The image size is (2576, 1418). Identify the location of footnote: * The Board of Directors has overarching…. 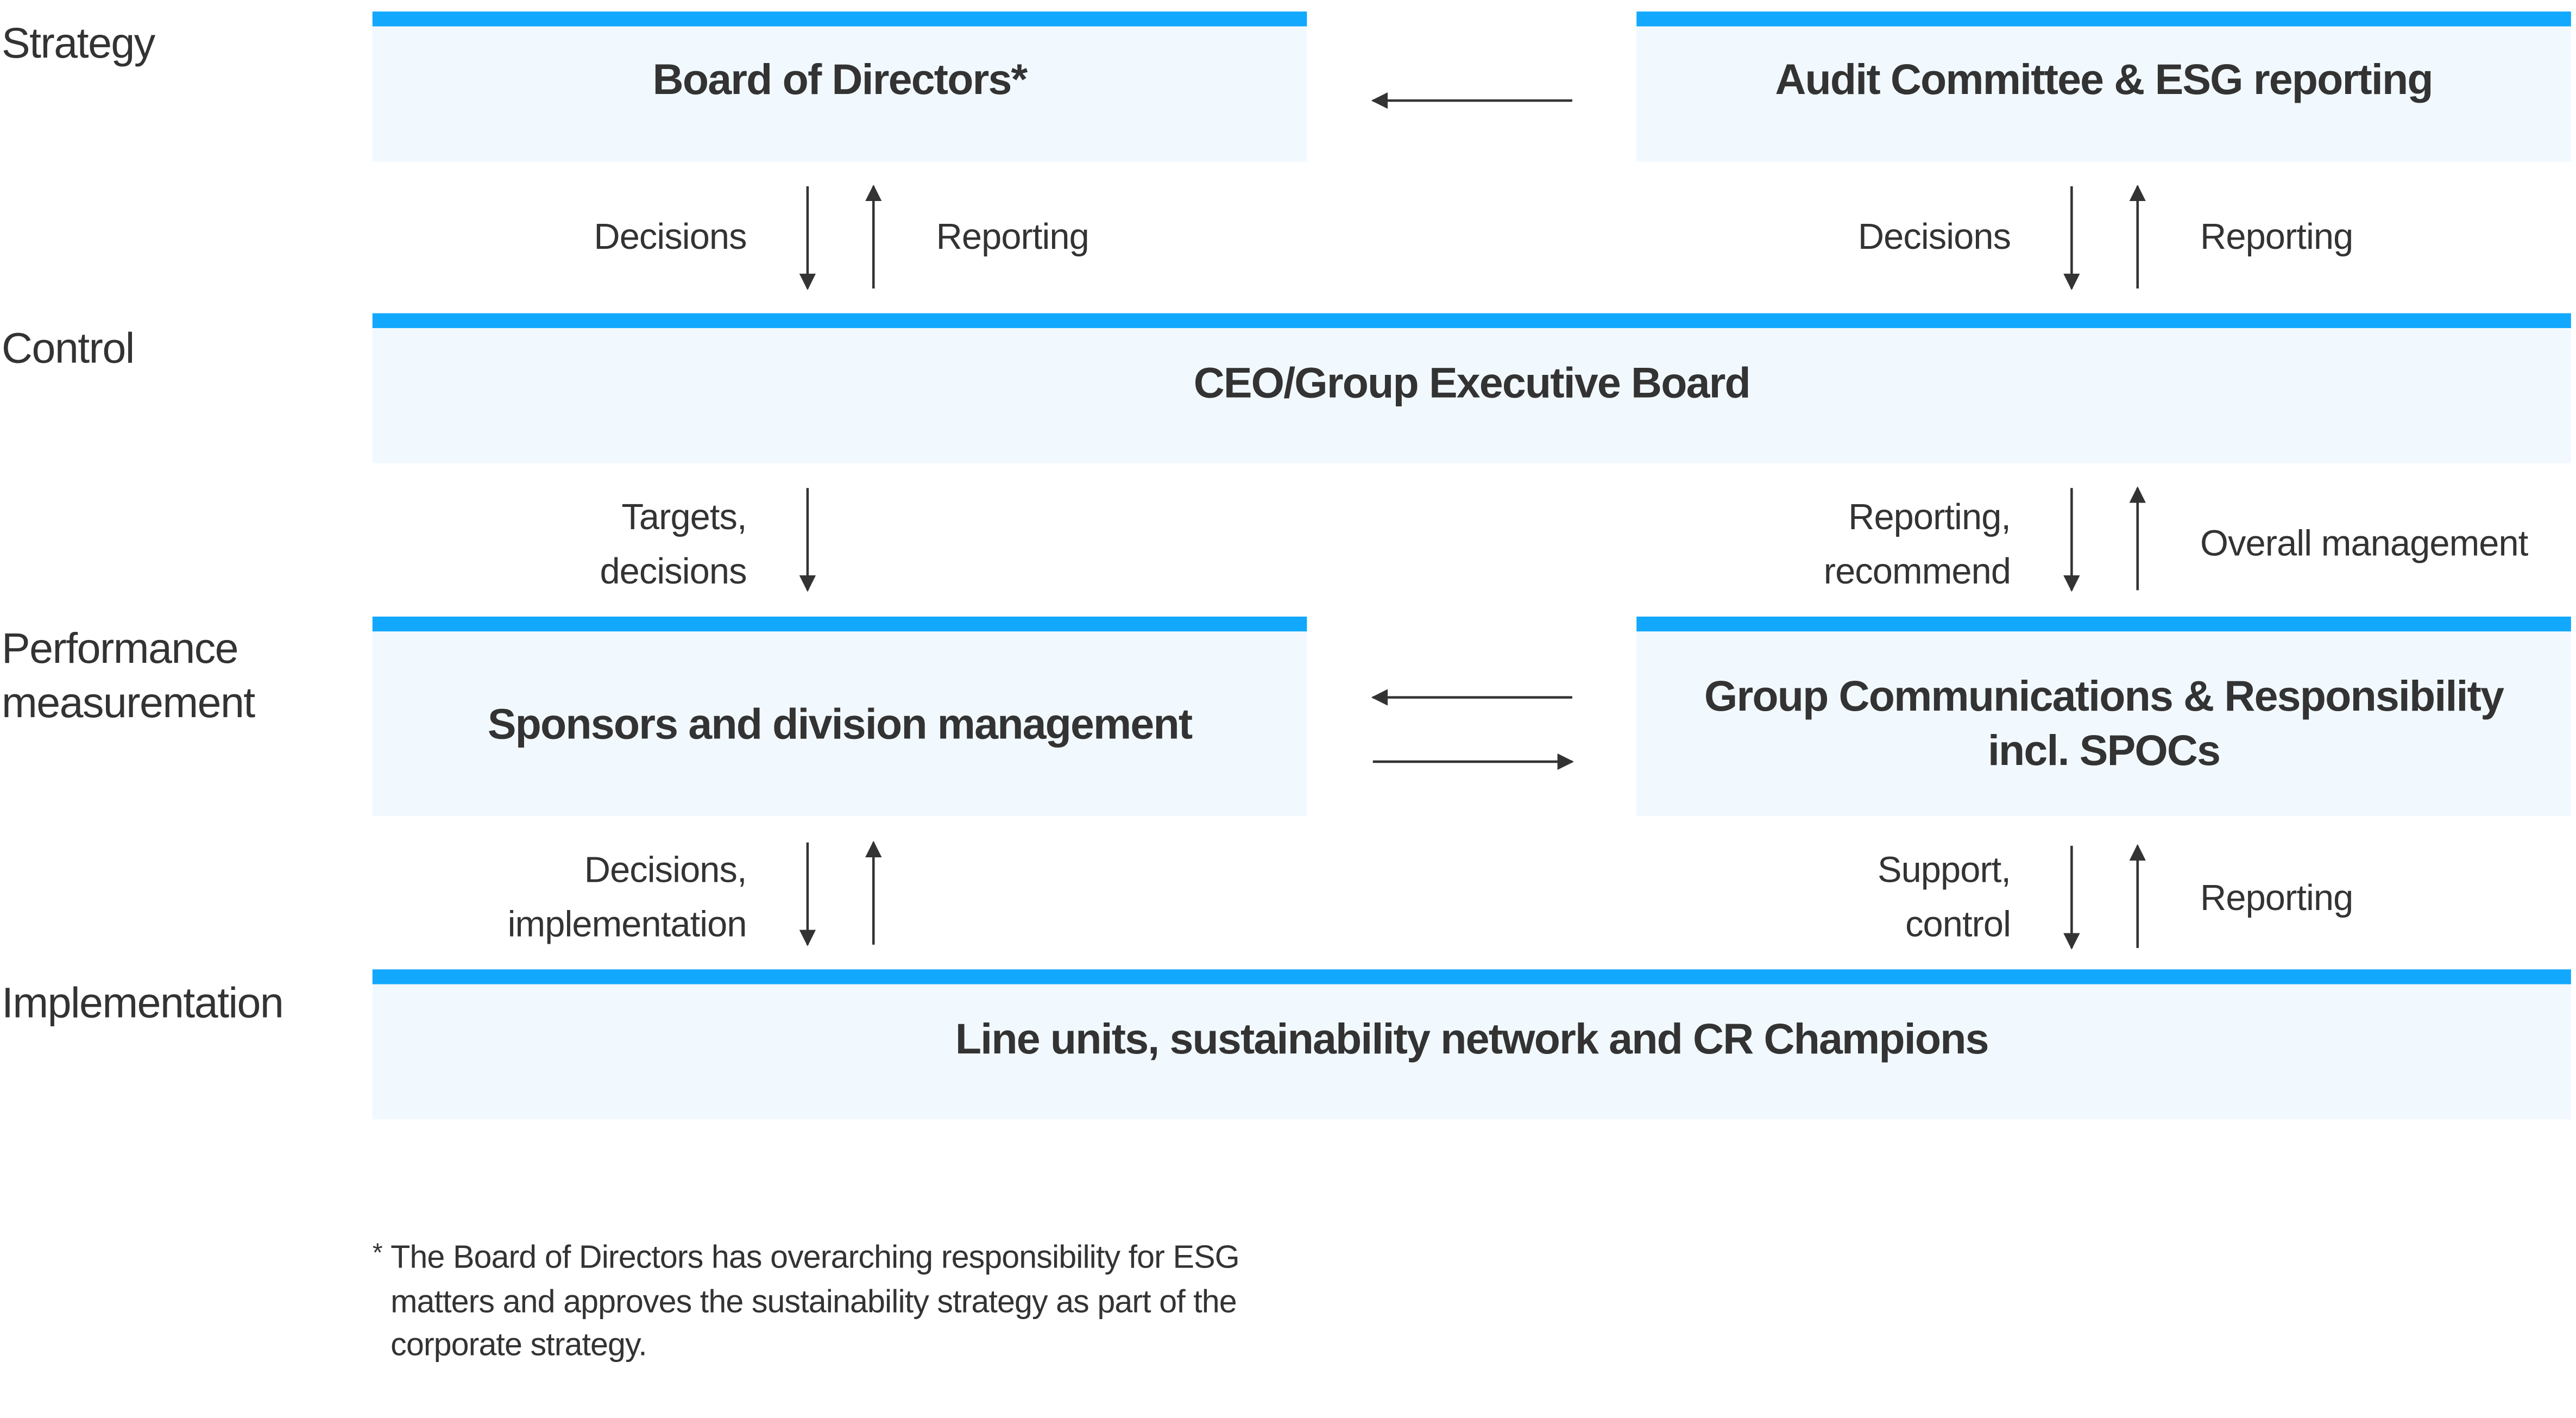
(867, 1302).